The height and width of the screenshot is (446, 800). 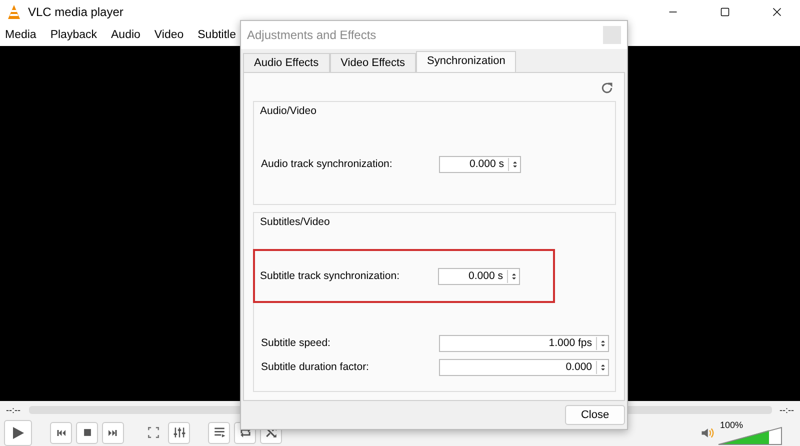 What do you see at coordinates (73, 35) in the screenshot?
I see `menu-item: Playback` at bounding box center [73, 35].